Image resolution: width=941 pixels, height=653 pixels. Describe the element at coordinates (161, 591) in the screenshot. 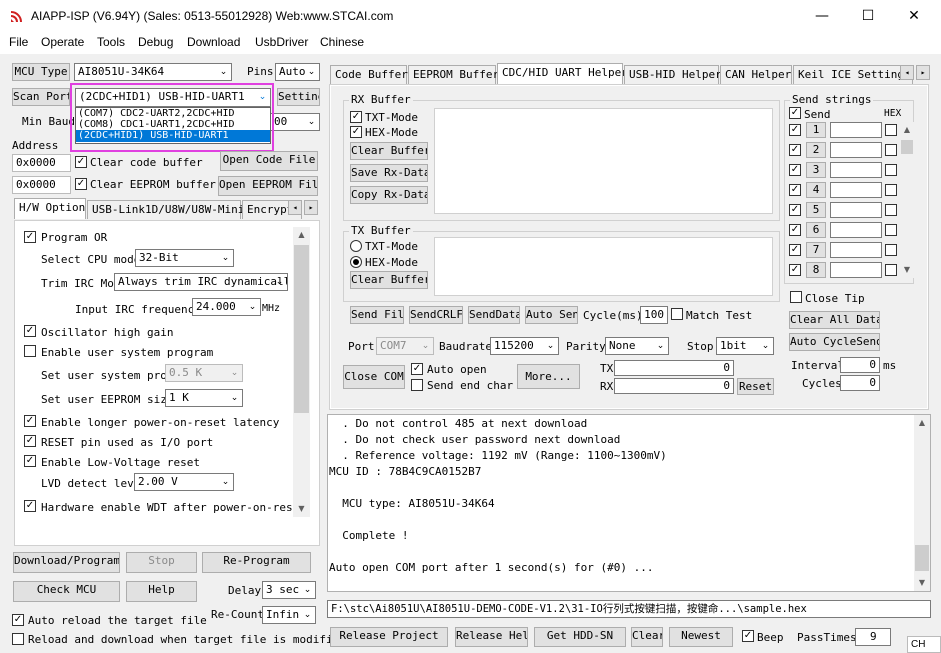

I see `help-button: Help` at that location.